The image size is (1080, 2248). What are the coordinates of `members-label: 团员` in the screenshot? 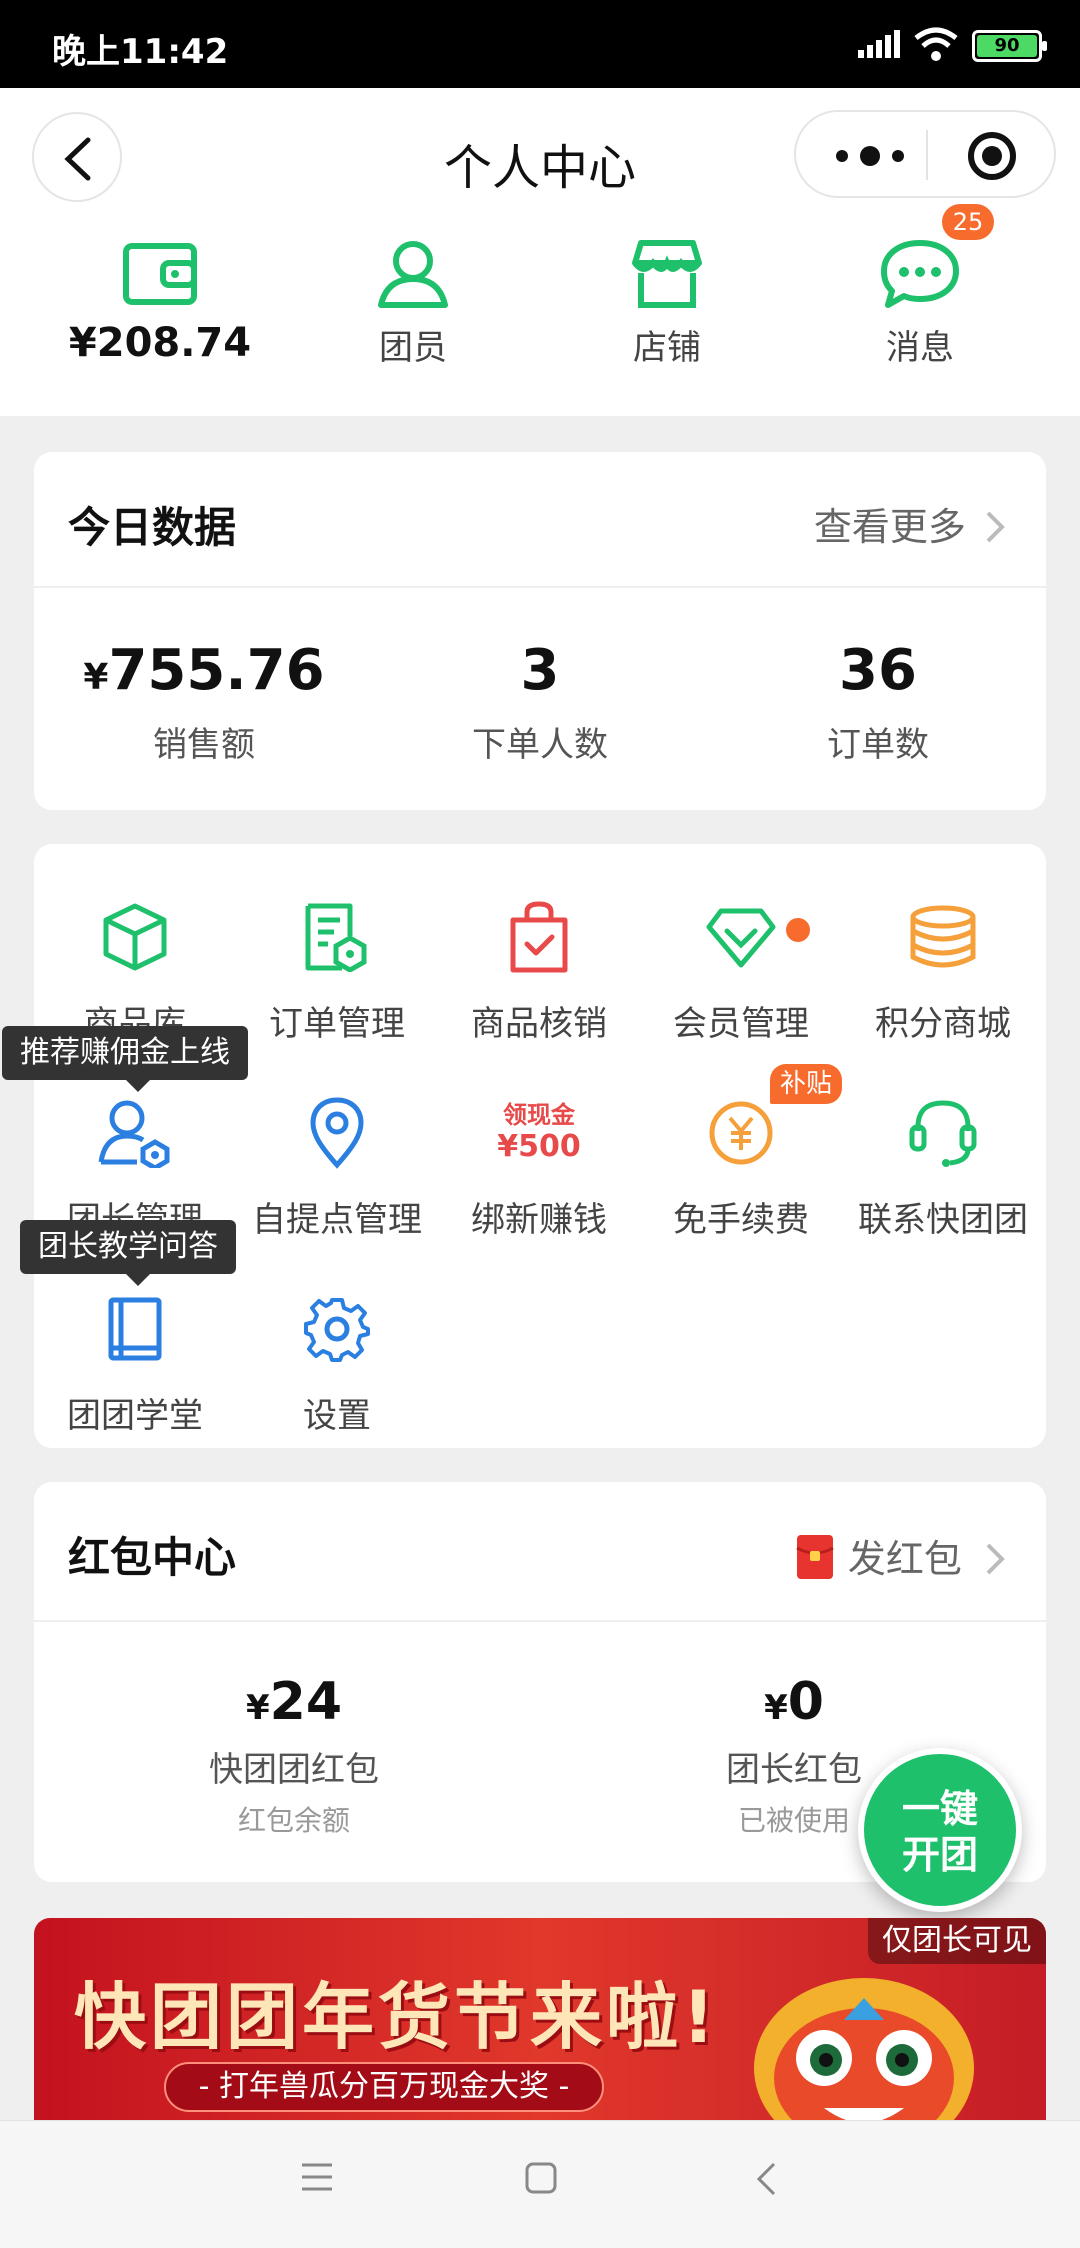 It's located at (413, 348).